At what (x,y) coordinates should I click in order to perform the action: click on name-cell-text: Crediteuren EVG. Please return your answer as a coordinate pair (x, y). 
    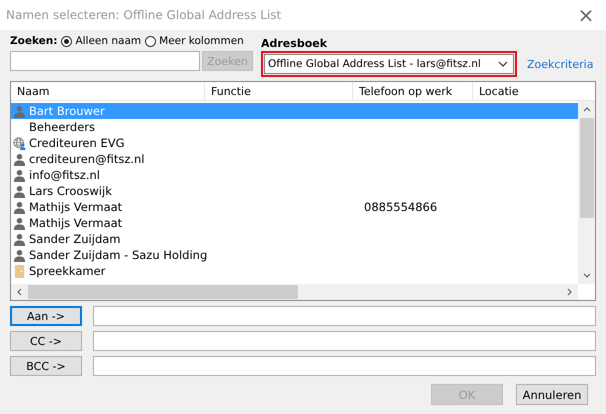
    Looking at the image, I should click on (77, 143).